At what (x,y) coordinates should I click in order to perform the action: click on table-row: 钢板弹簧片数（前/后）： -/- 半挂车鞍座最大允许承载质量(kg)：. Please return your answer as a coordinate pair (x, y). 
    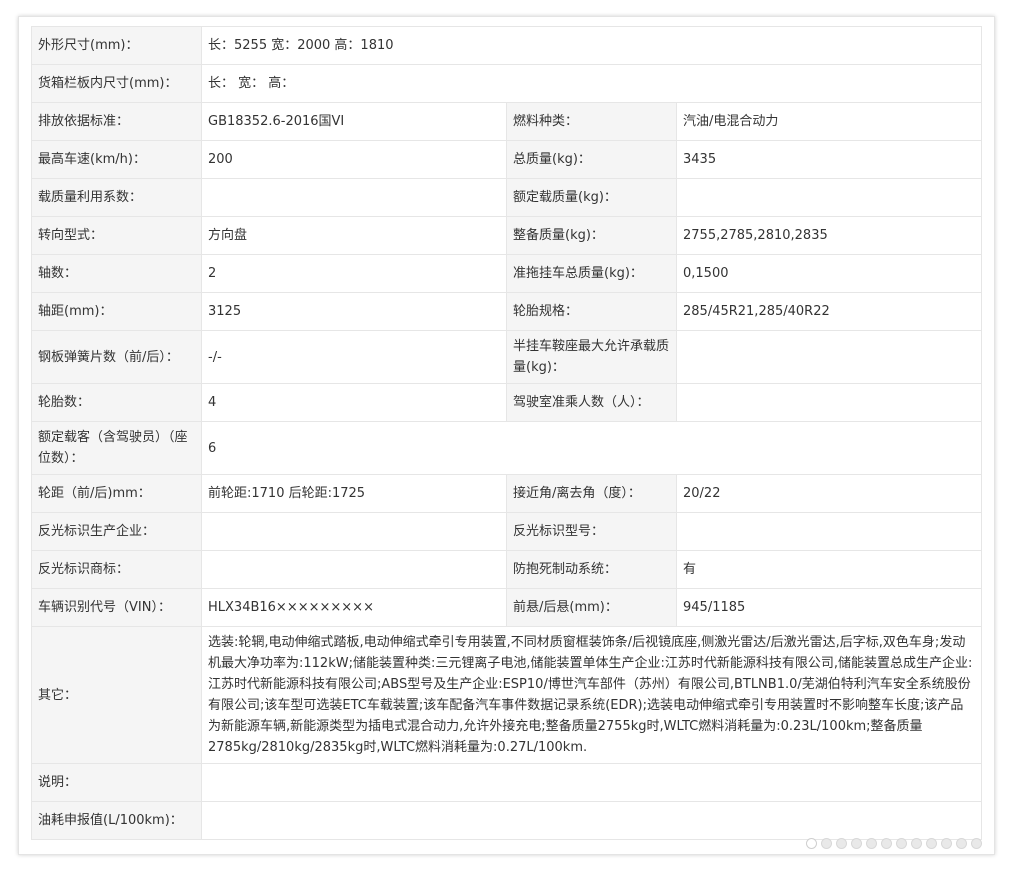
    Looking at the image, I should click on (507, 357).